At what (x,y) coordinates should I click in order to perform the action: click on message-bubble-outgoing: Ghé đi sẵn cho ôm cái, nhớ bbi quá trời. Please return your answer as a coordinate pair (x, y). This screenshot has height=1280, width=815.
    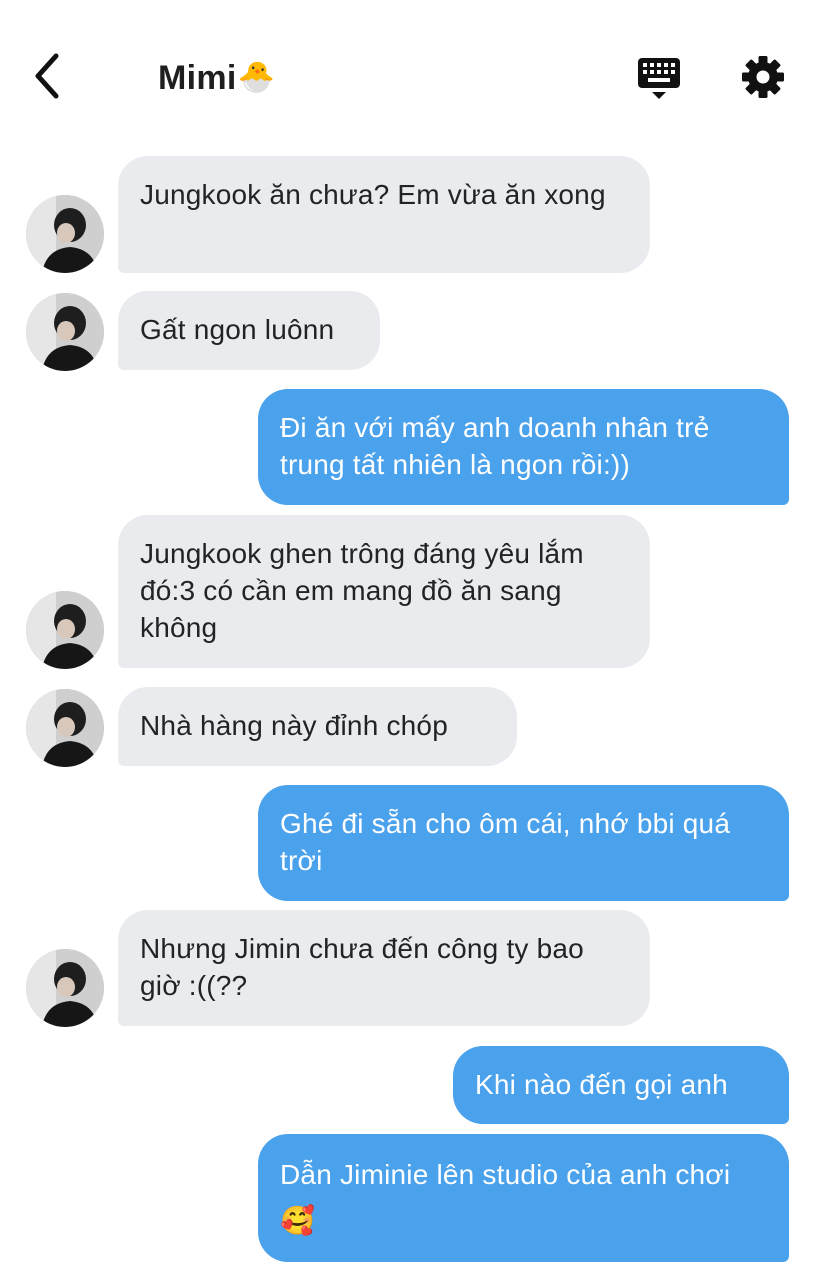
    Looking at the image, I should click on (523, 843).